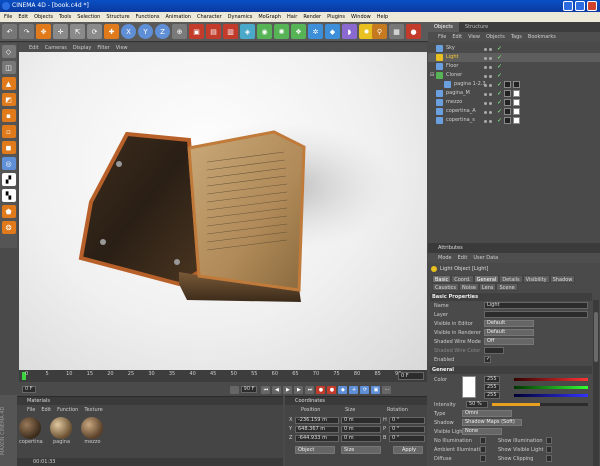 The height and width of the screenshot is (466, 600). Describe the element at coordinates (117, 17) in the screenshot. I see `menu-structure: Structure` at that location.